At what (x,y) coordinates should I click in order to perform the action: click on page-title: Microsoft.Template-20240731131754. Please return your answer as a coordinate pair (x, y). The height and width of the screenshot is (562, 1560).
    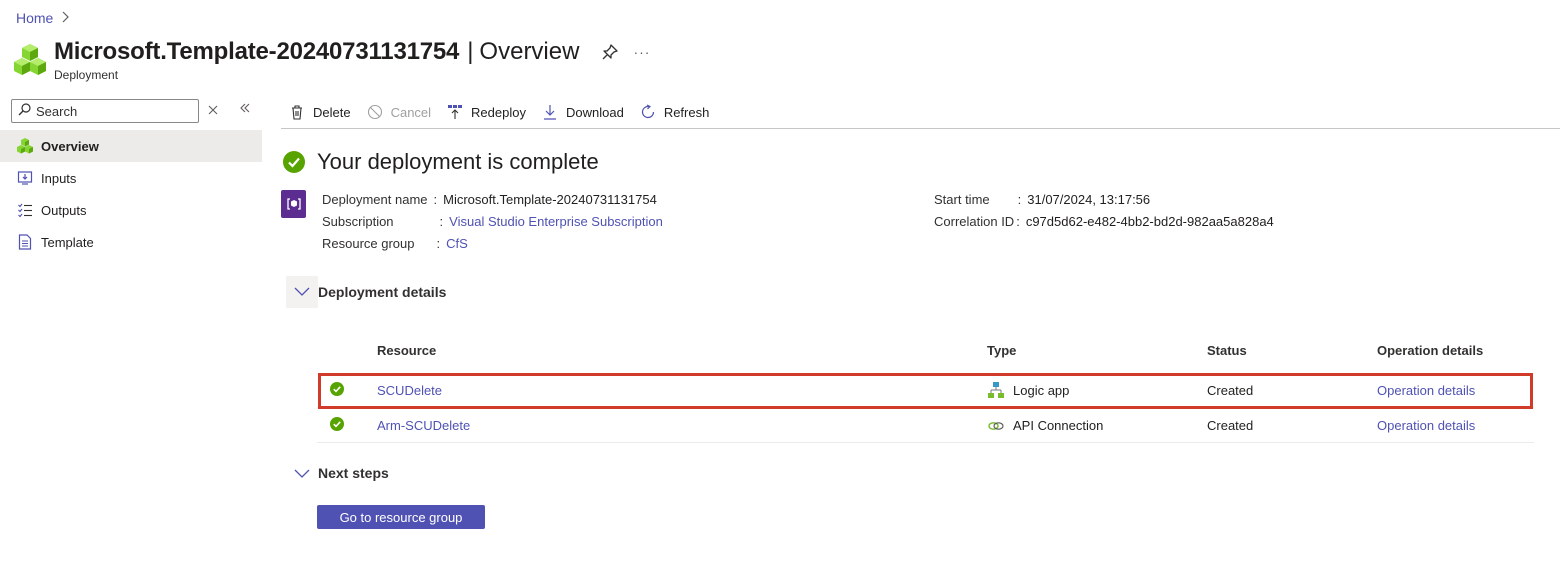
    Looking at the image, I should click on (257, 51).